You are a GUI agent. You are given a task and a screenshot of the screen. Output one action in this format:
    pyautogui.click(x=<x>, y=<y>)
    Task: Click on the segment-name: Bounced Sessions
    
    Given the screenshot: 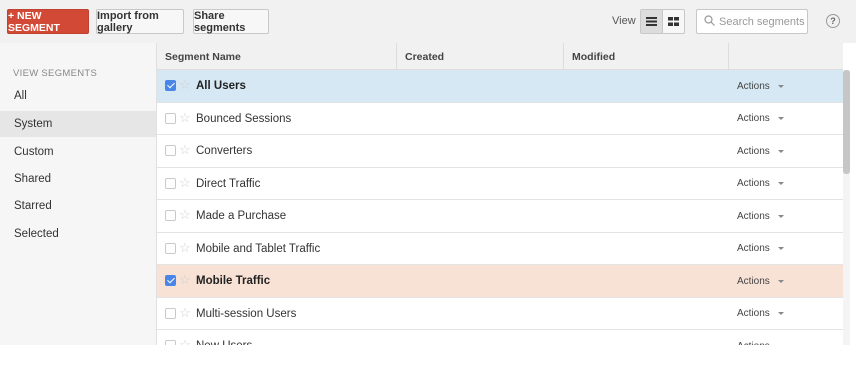 What is the action you would take?
    pyautogui.click(x=243, y=119)
    